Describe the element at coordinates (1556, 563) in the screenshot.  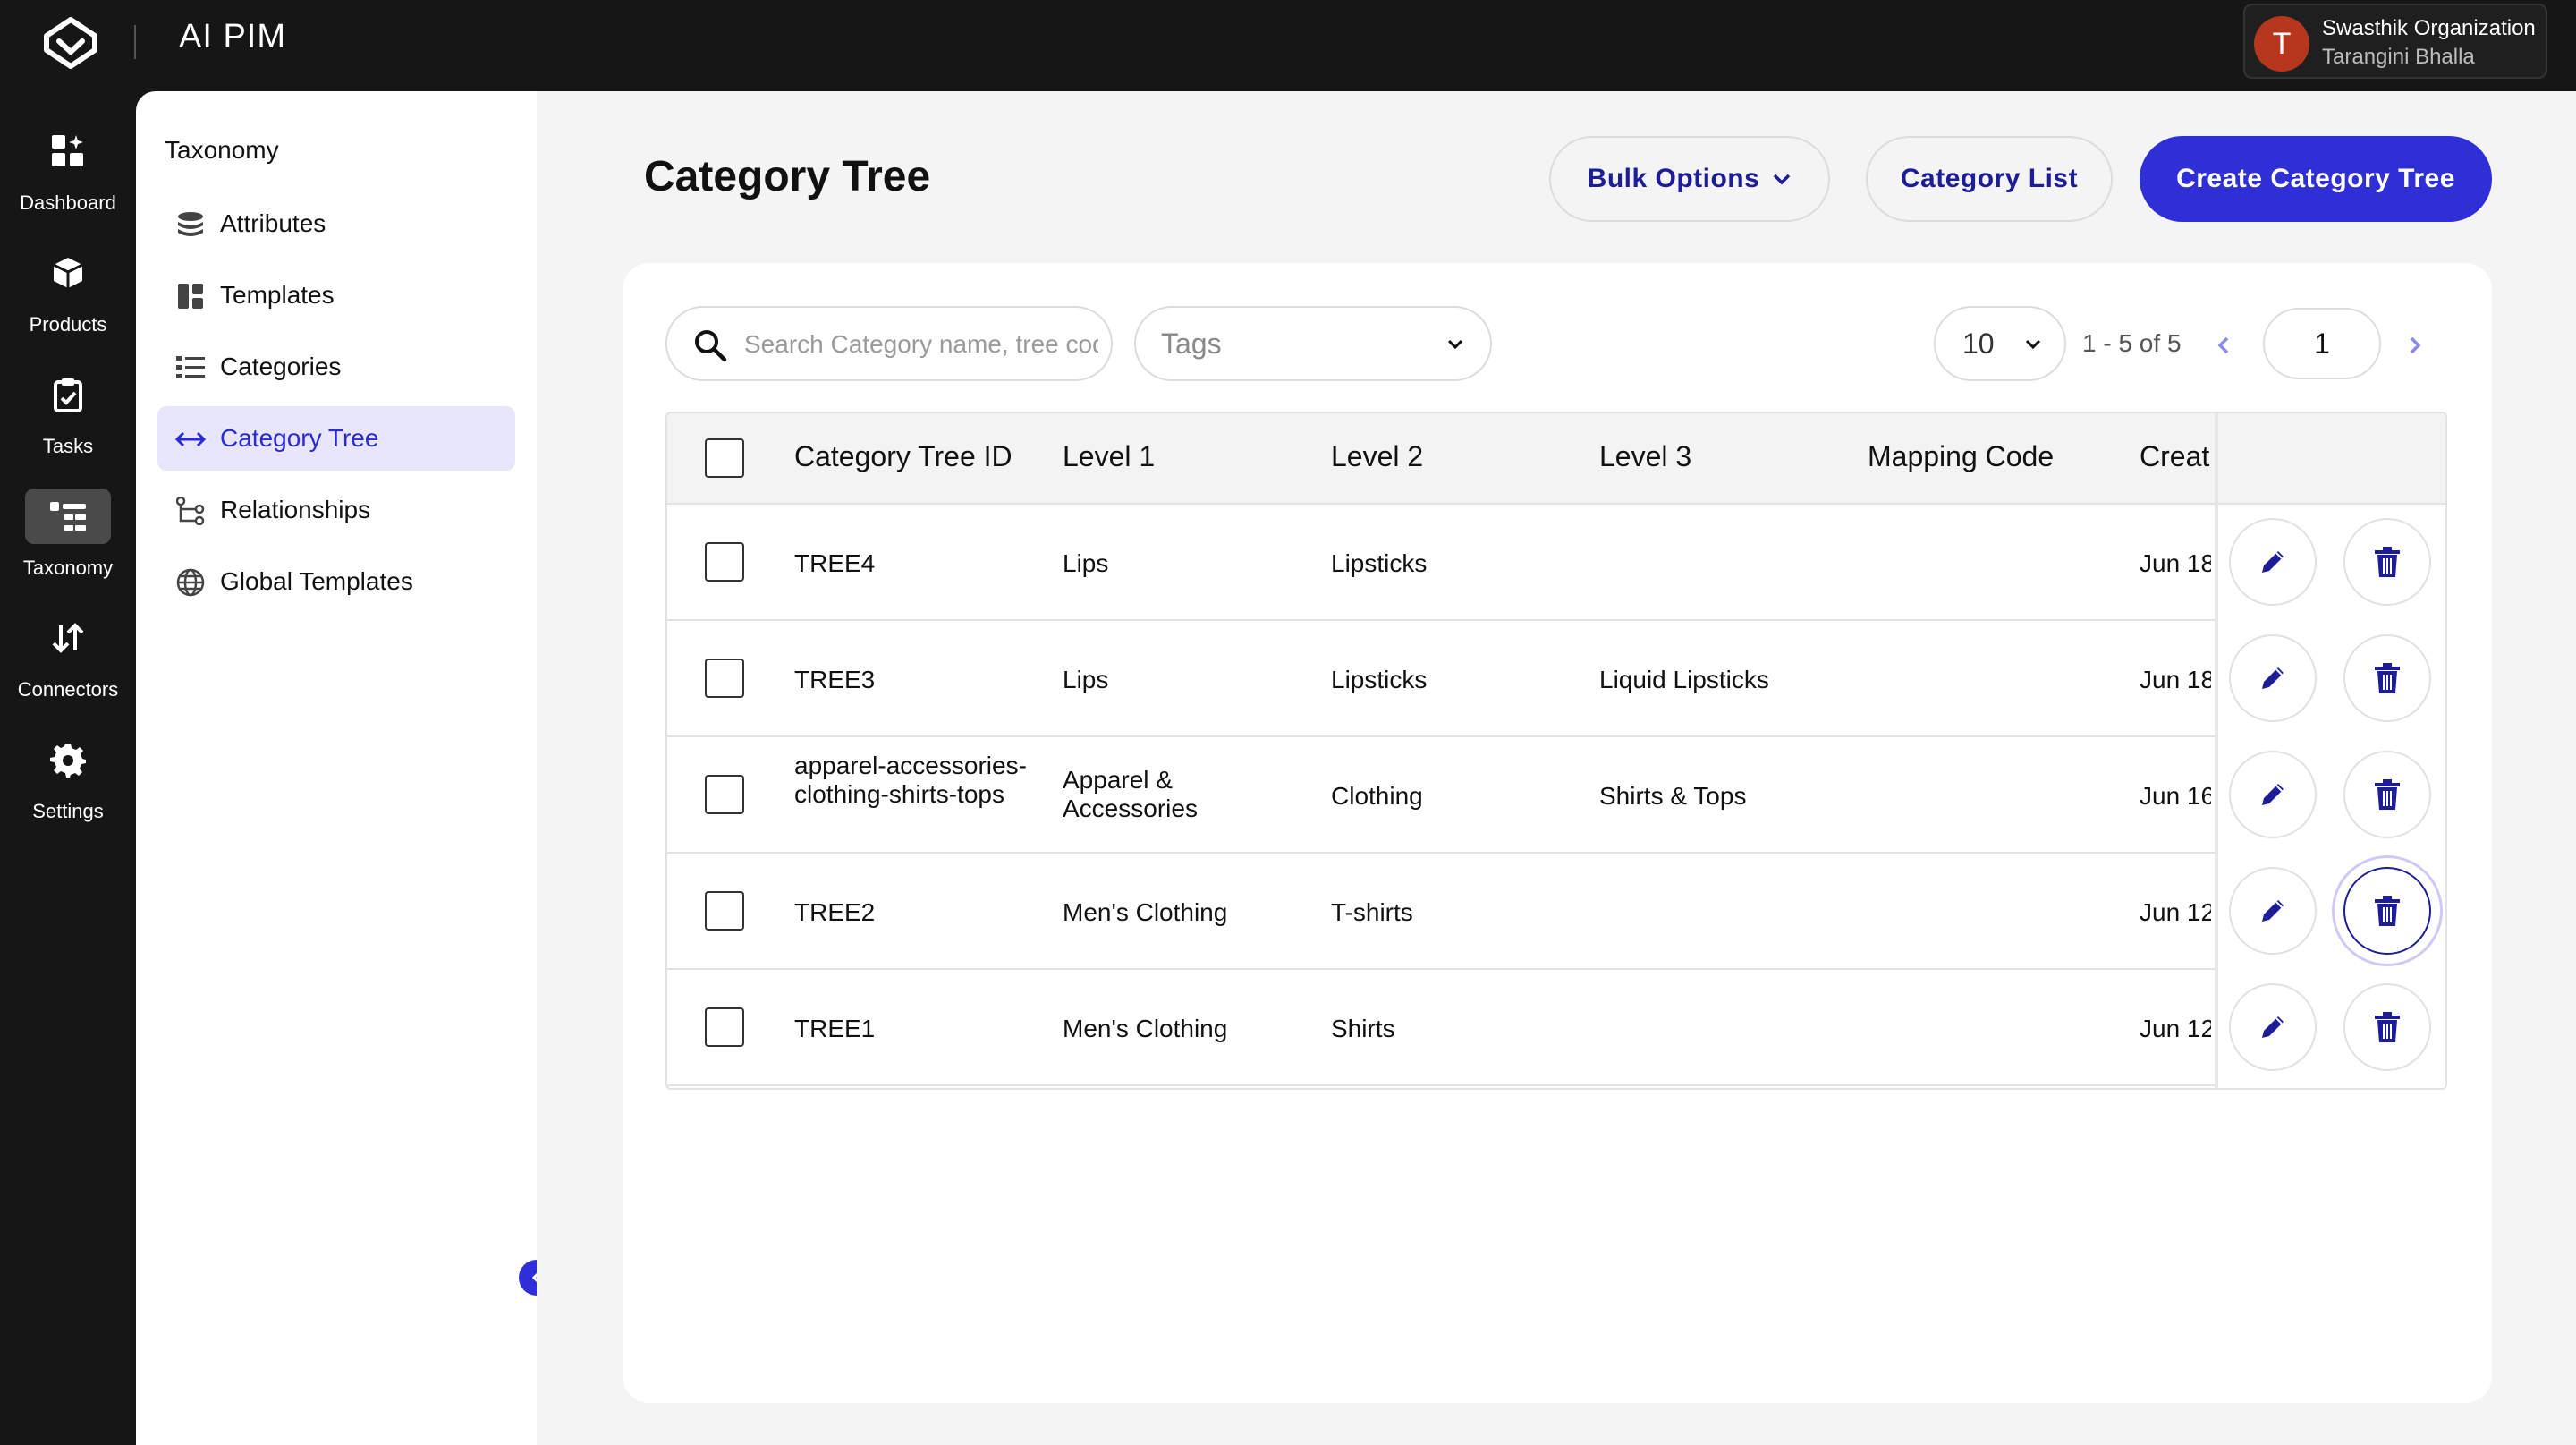
I see `table-row: TREE4 Lips Lipsticks Jun 18` at that location.